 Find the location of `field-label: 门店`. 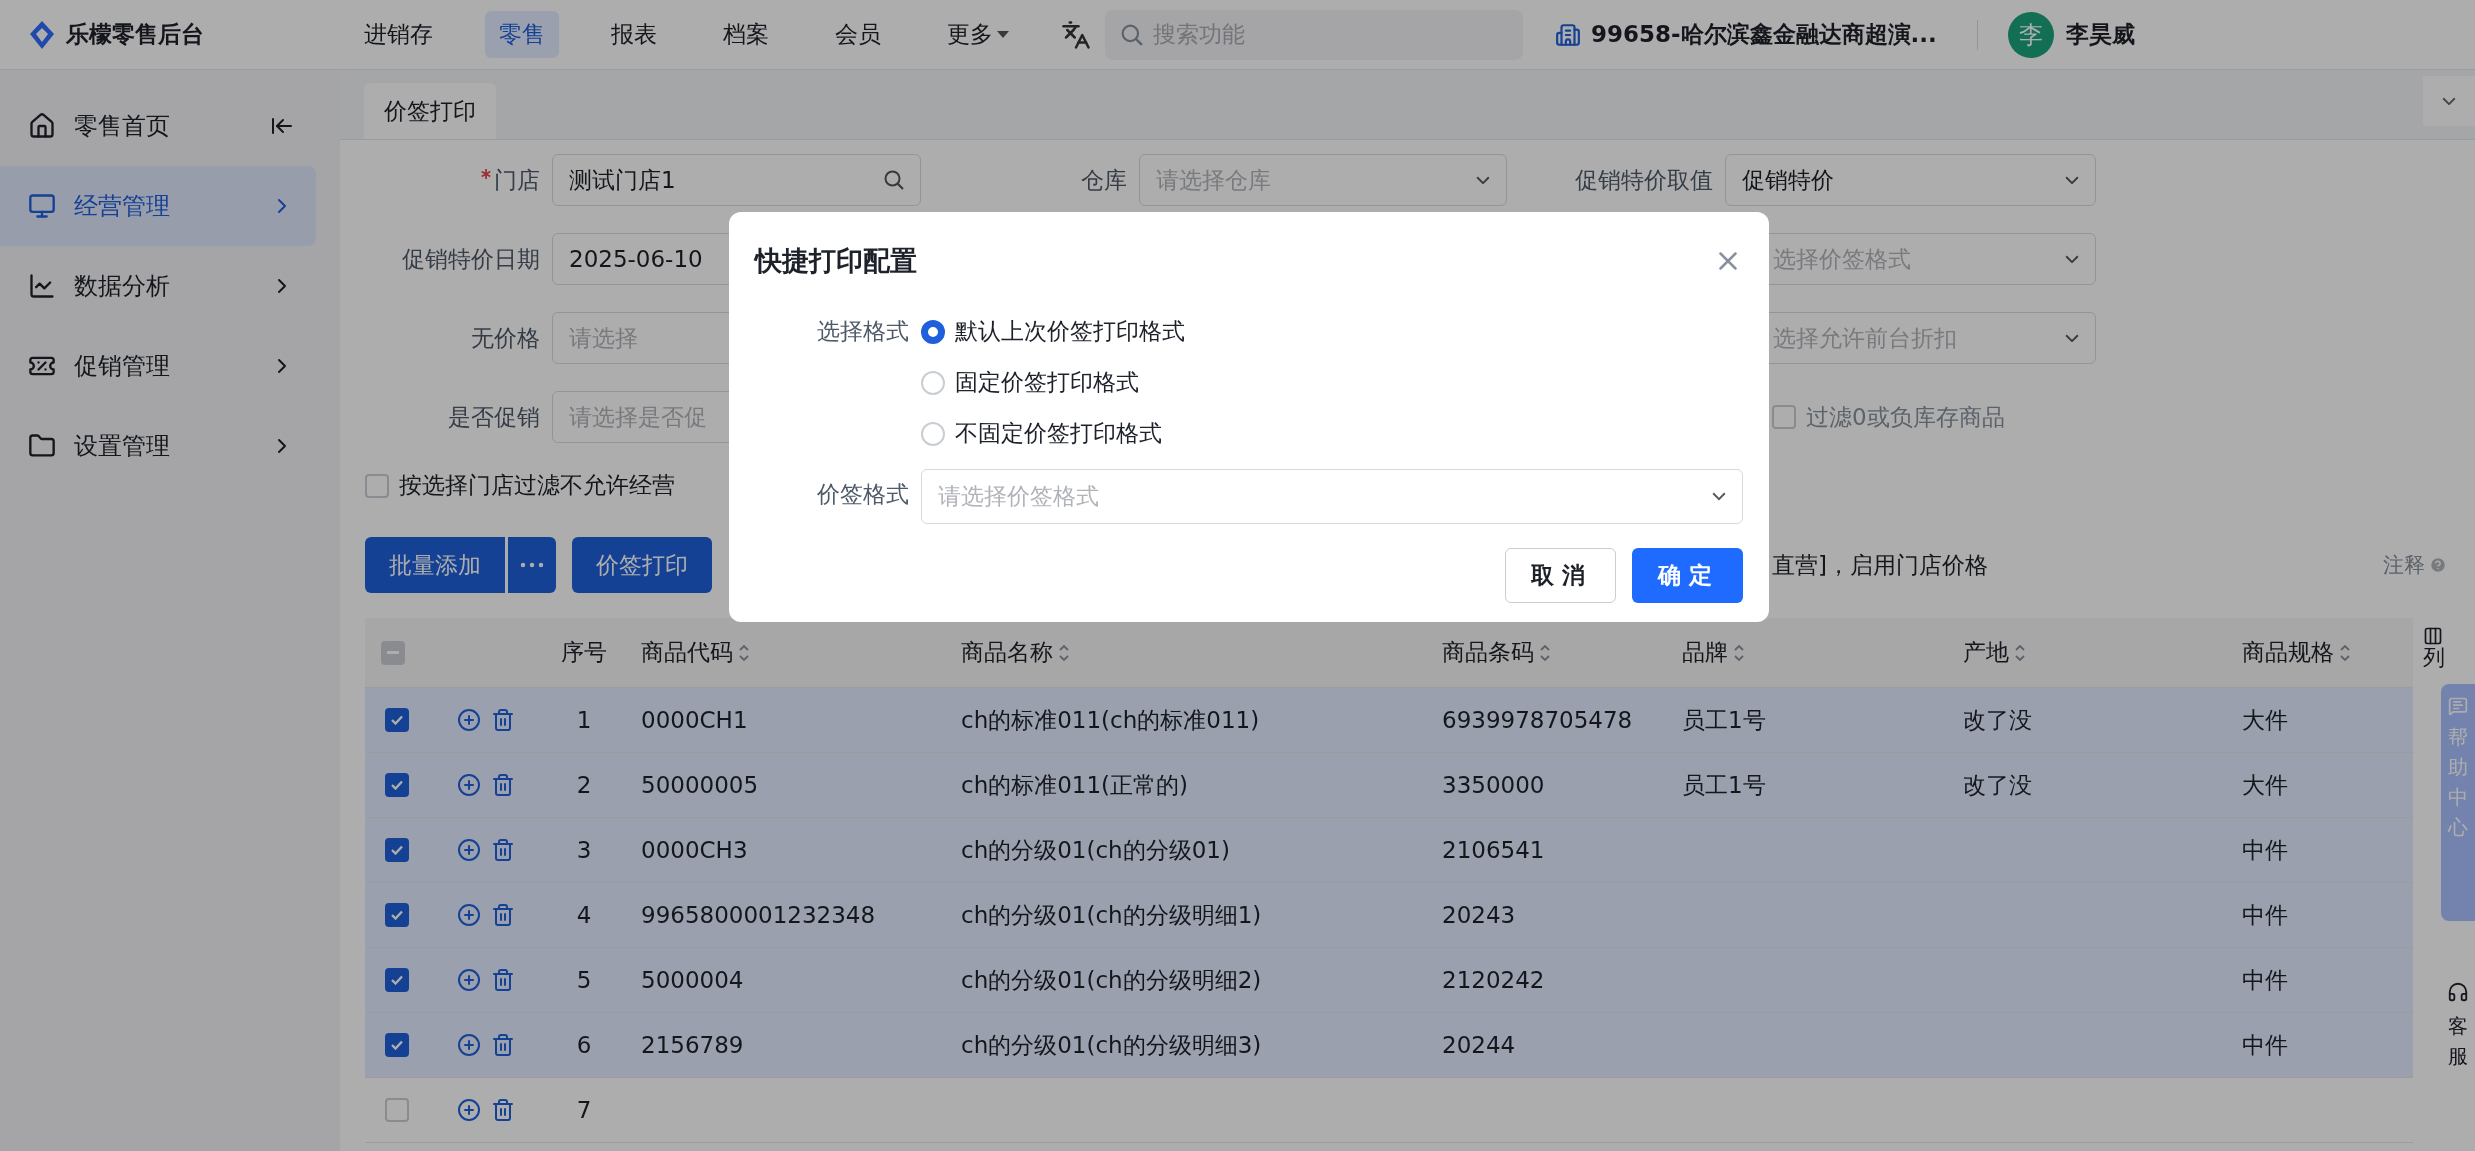

field-label: 门店 is located at coordinates (452, 180).